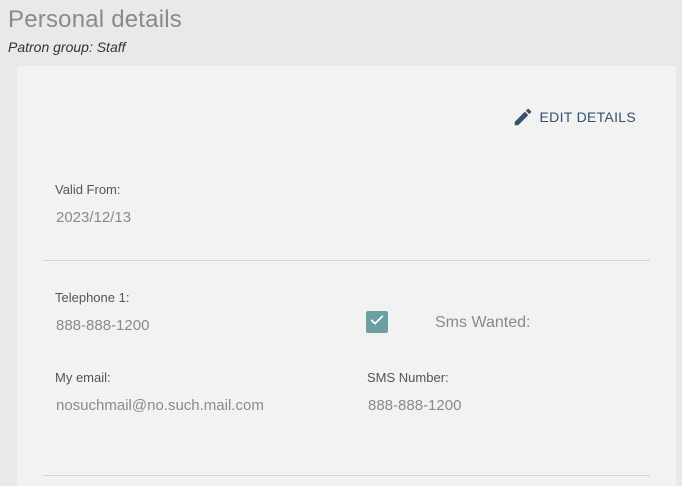 Image resolution: width=682 pixels, height=486 pixels. Describe the element at coordinates (83, 377) in the screenshot. I see `email-label: My email:` at that location.